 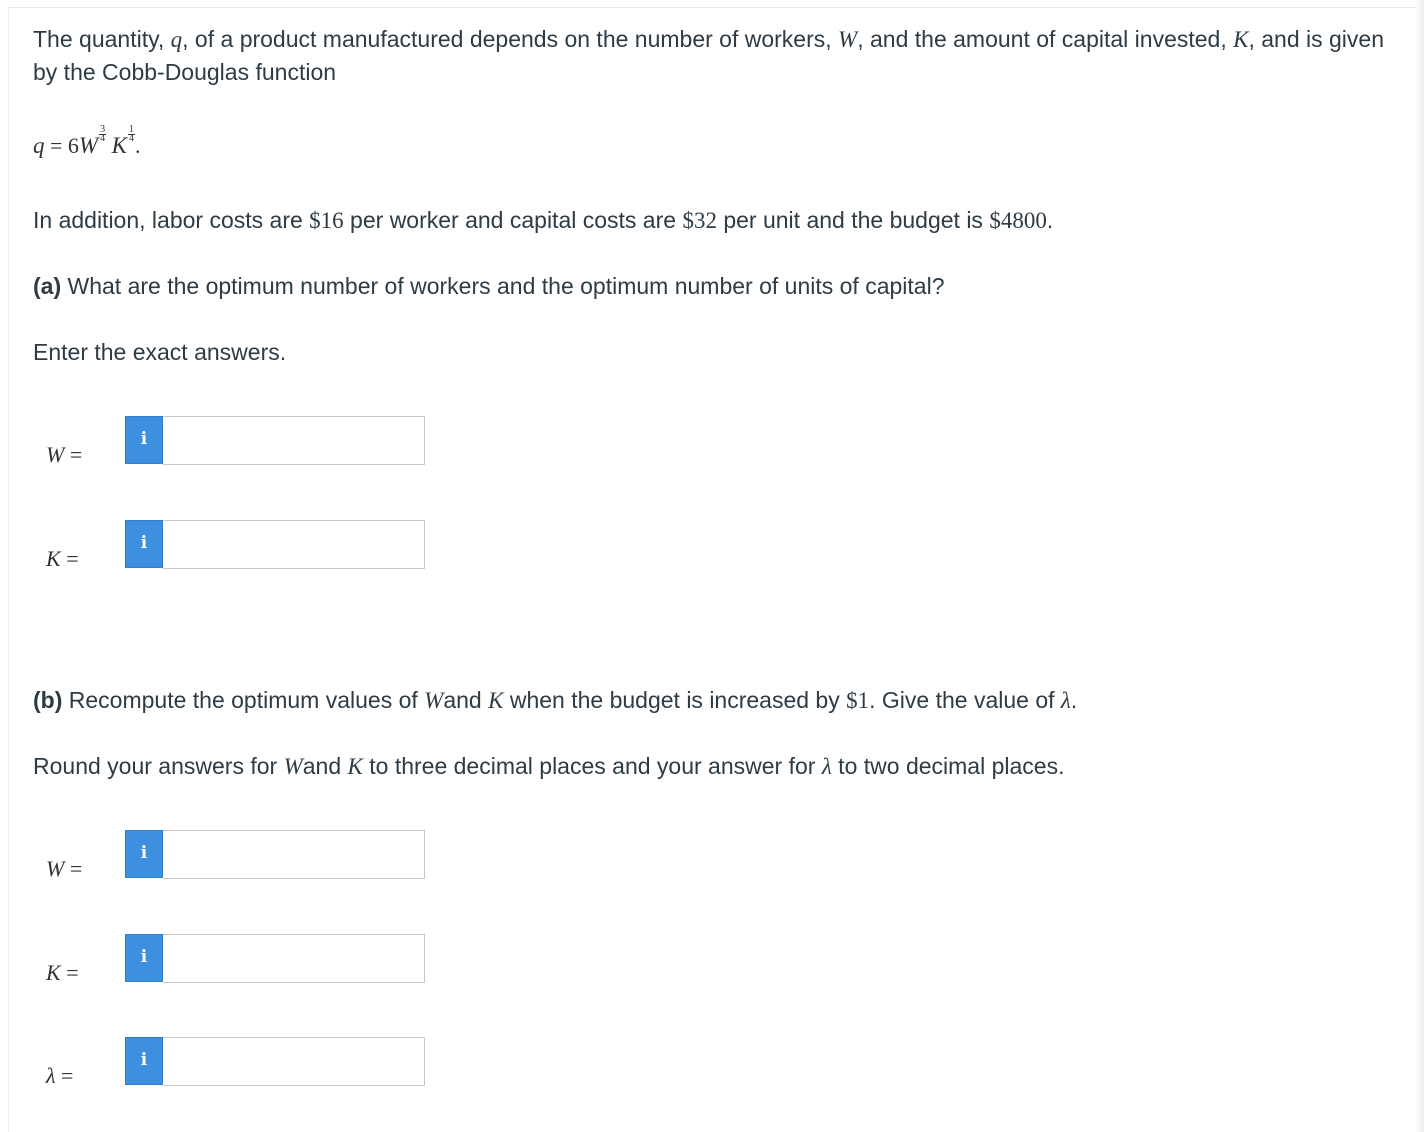 I want to click on part-a-tag: (a), so click(x=47, y=286).